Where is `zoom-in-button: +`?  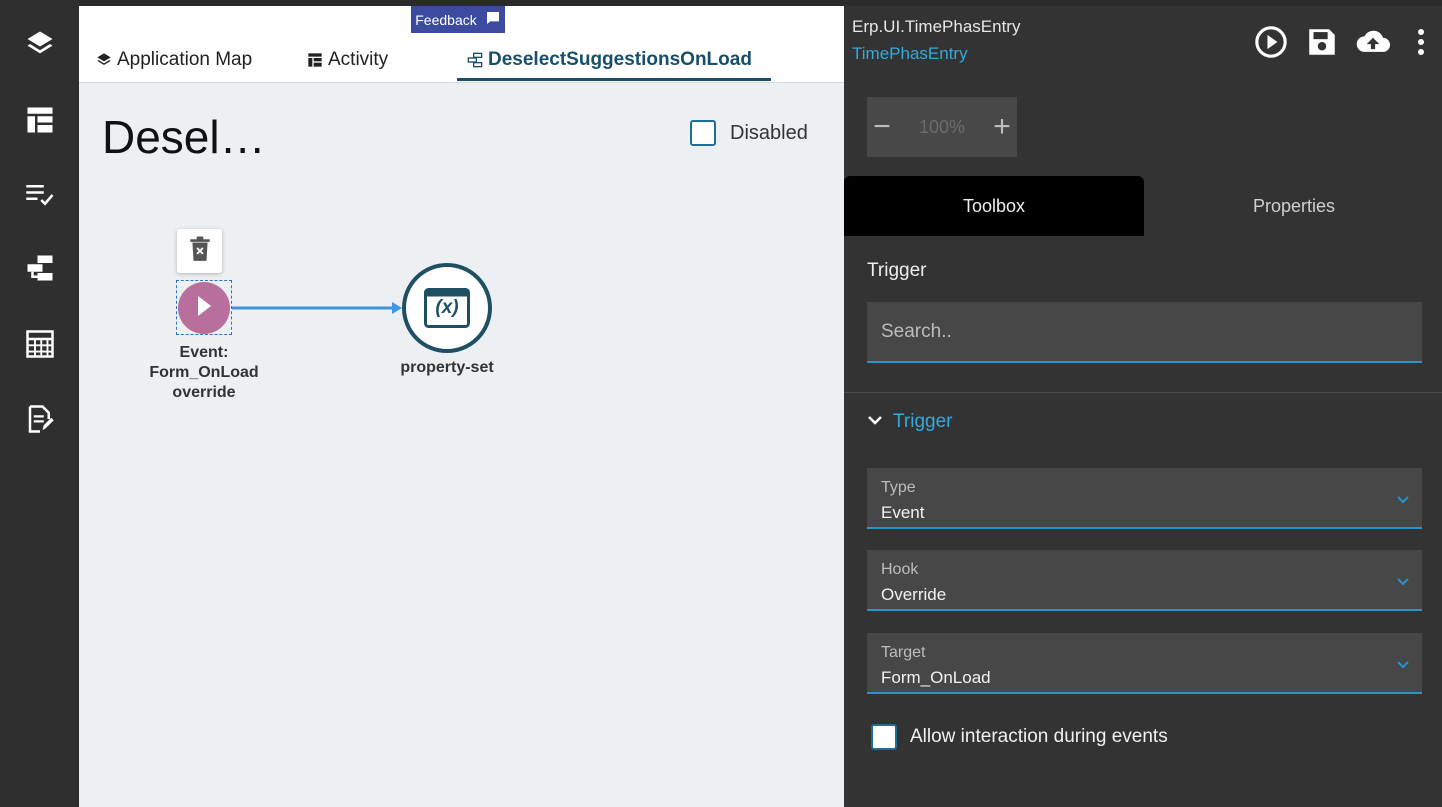 zoom-in-button: + is located at coordinates (1002, 127).